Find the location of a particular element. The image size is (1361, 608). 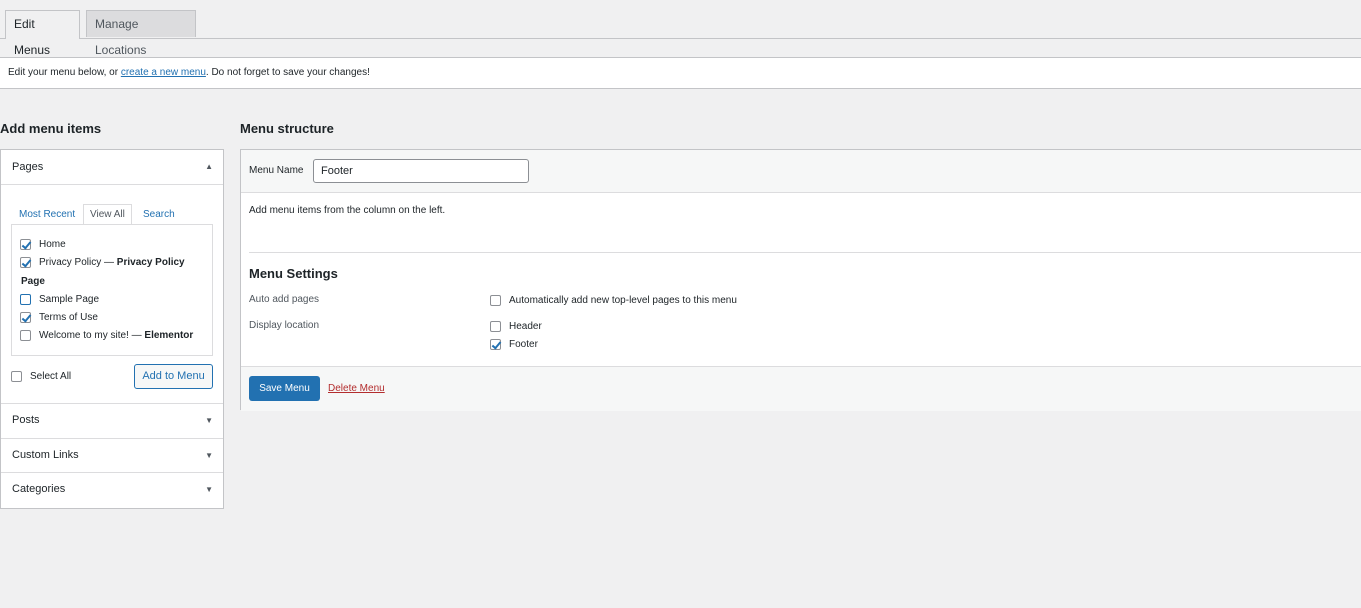

list-item: Sample Page is located at coordinates (59, 299).